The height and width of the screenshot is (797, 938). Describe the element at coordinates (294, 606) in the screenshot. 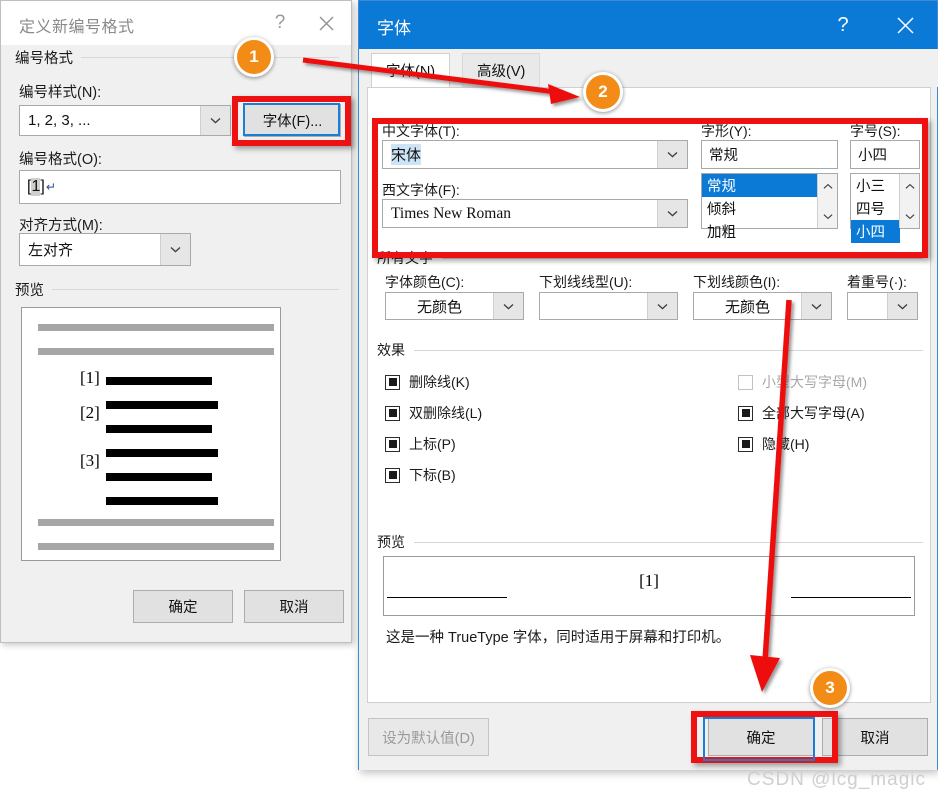

I see `numbering-cancel-button: 取消` at that location.